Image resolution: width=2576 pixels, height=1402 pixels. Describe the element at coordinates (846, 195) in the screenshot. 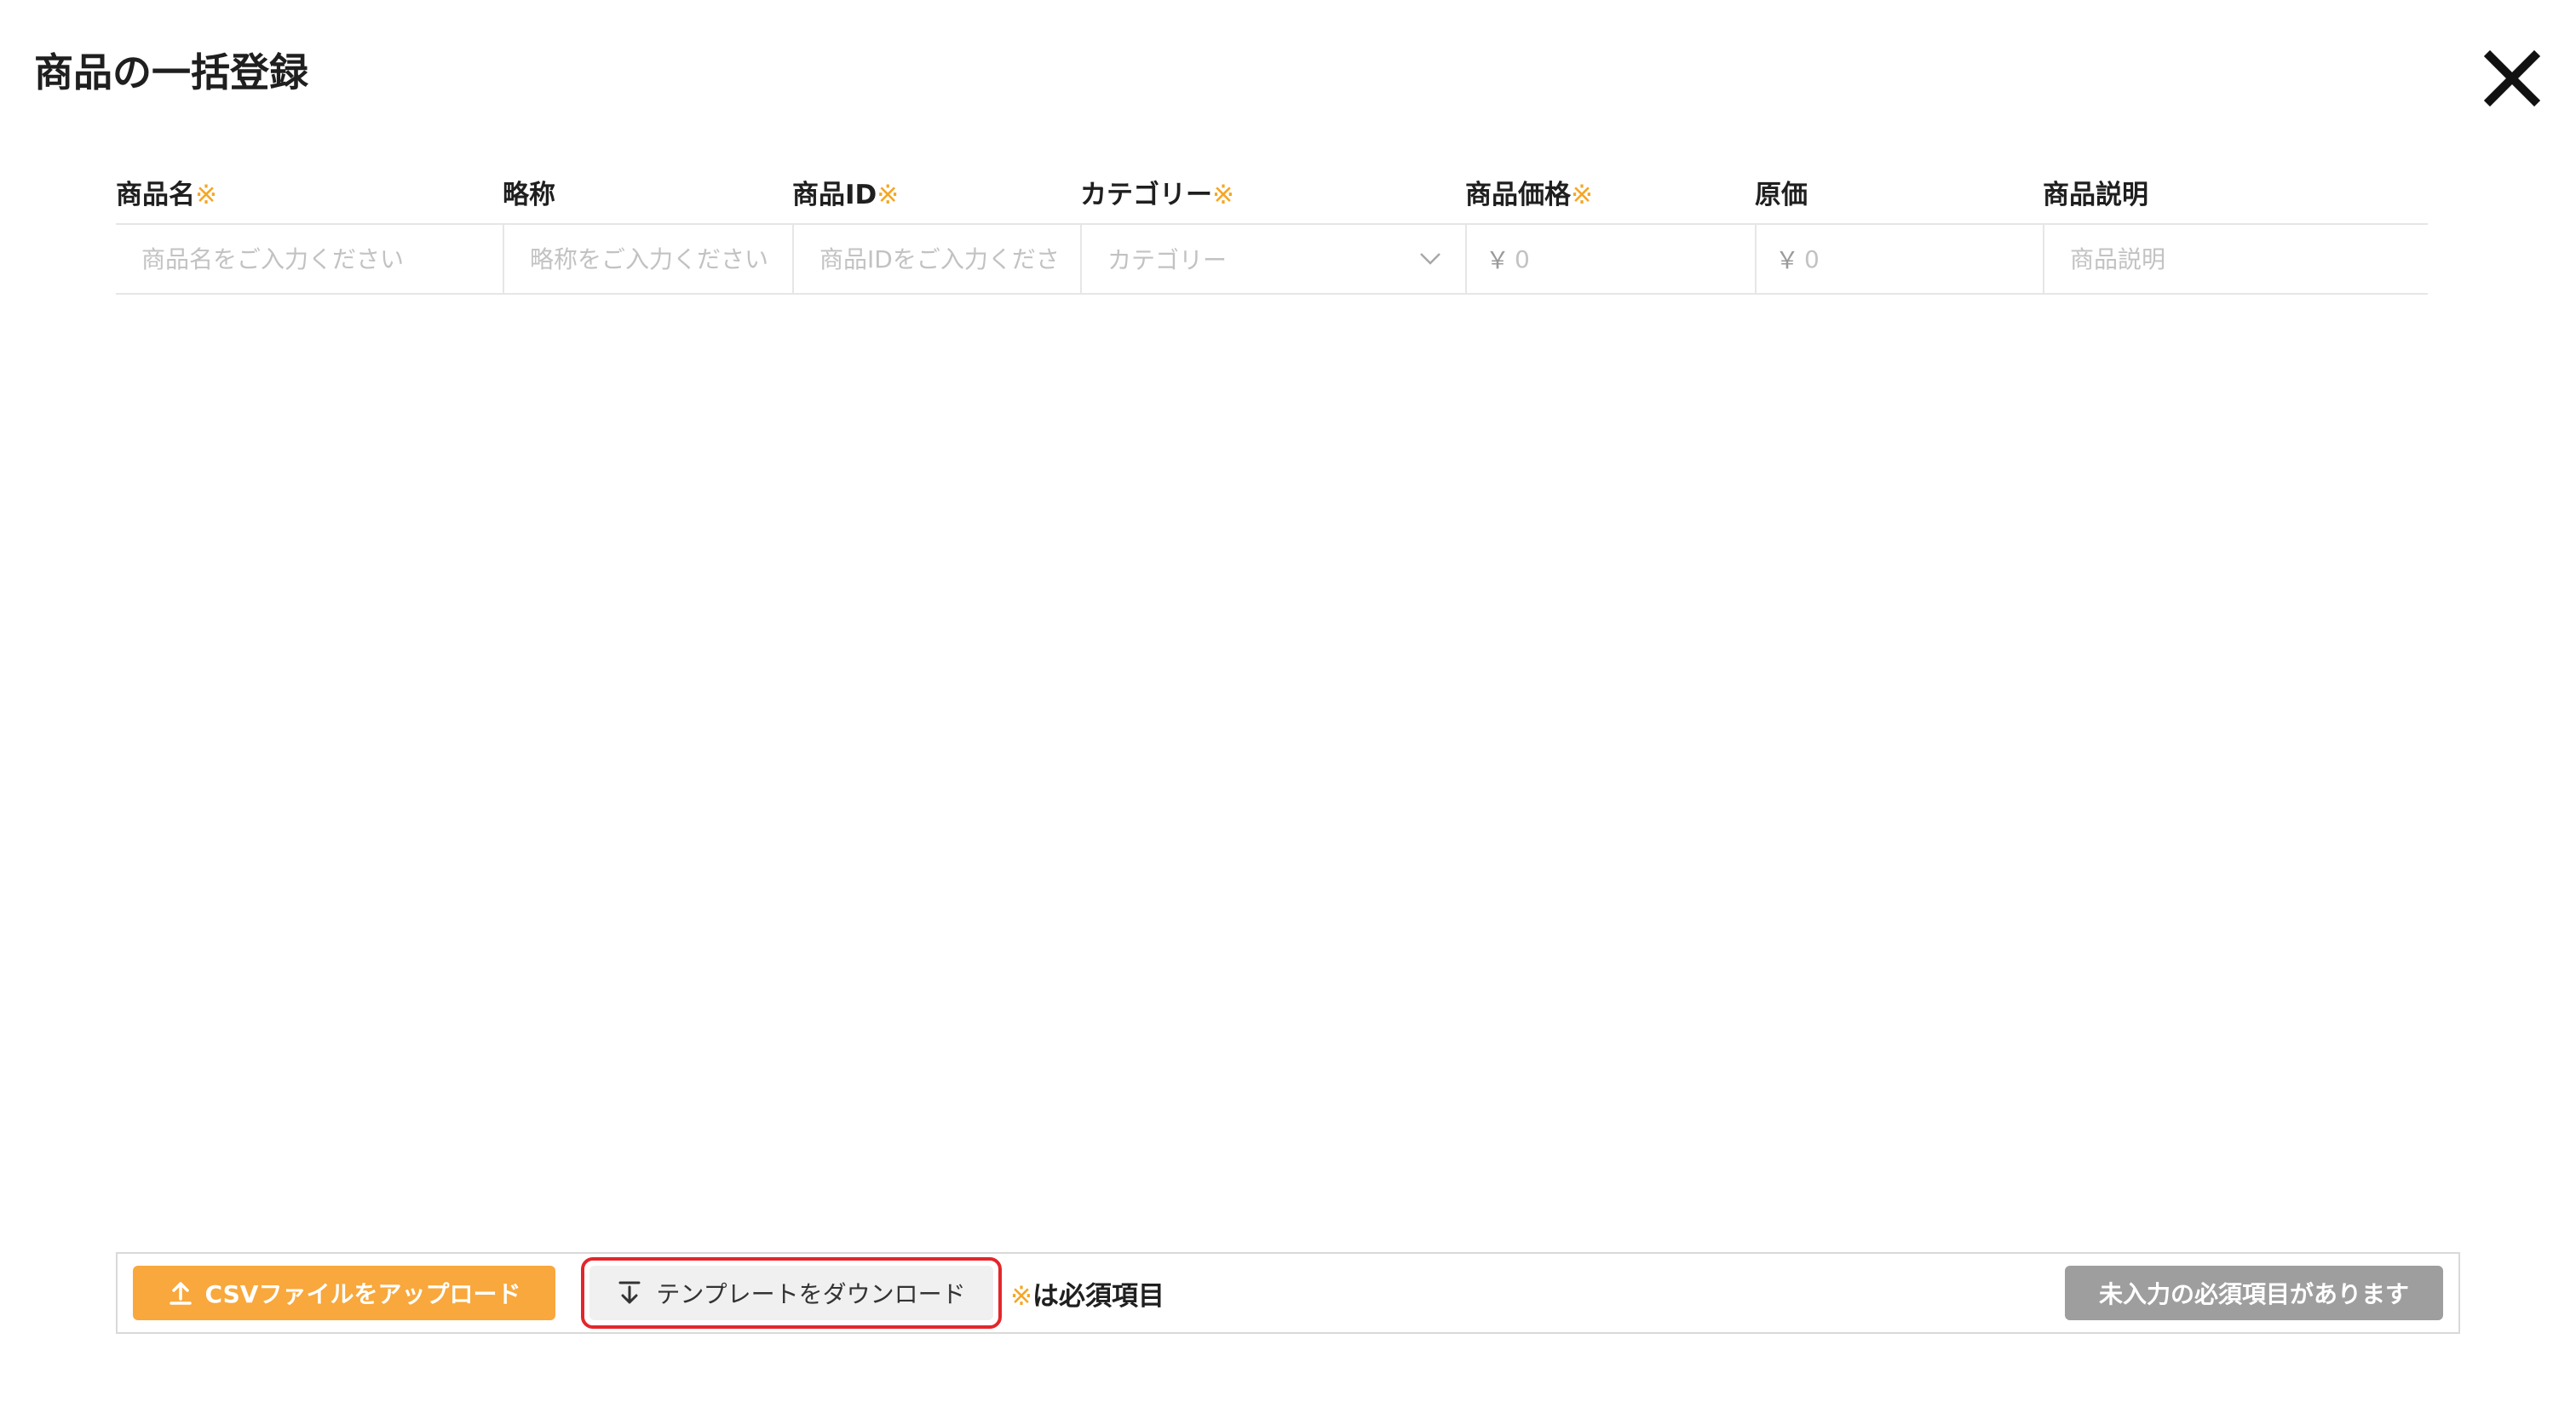

I see `column-header-product-id: 商品ID※` at that location.